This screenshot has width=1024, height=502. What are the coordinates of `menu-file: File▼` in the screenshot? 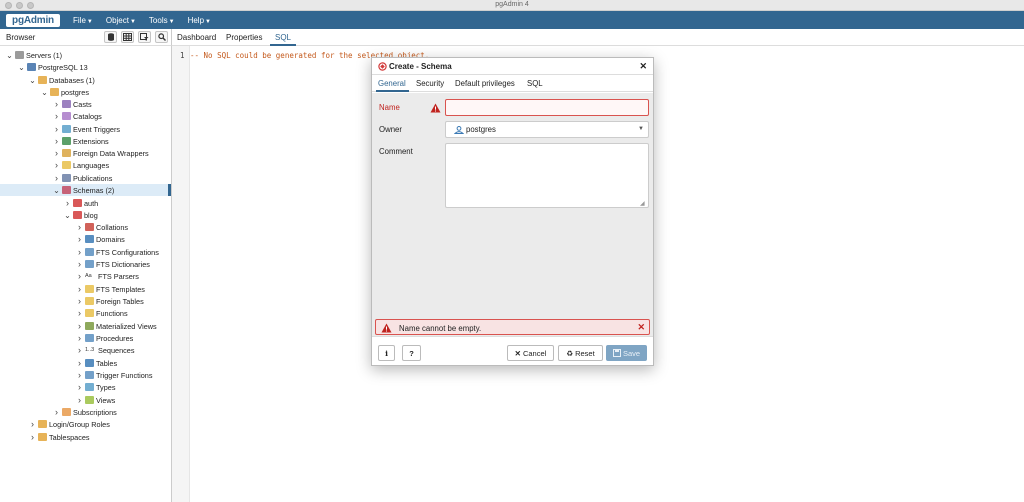 It's located at (83, 20).